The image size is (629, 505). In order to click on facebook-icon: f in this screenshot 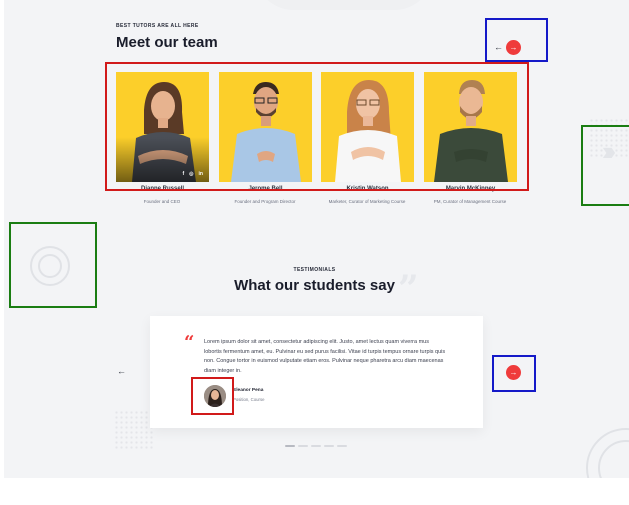, I will do `click(184, 174)`.